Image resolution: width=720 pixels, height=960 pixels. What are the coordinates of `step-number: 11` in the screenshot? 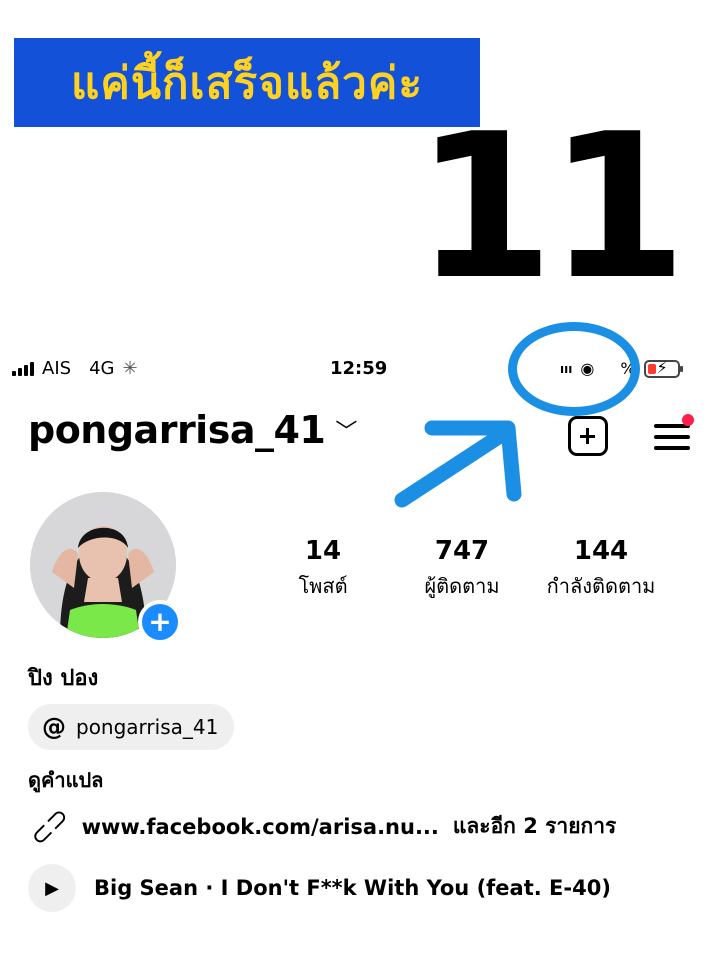 It's located at (550, 207).